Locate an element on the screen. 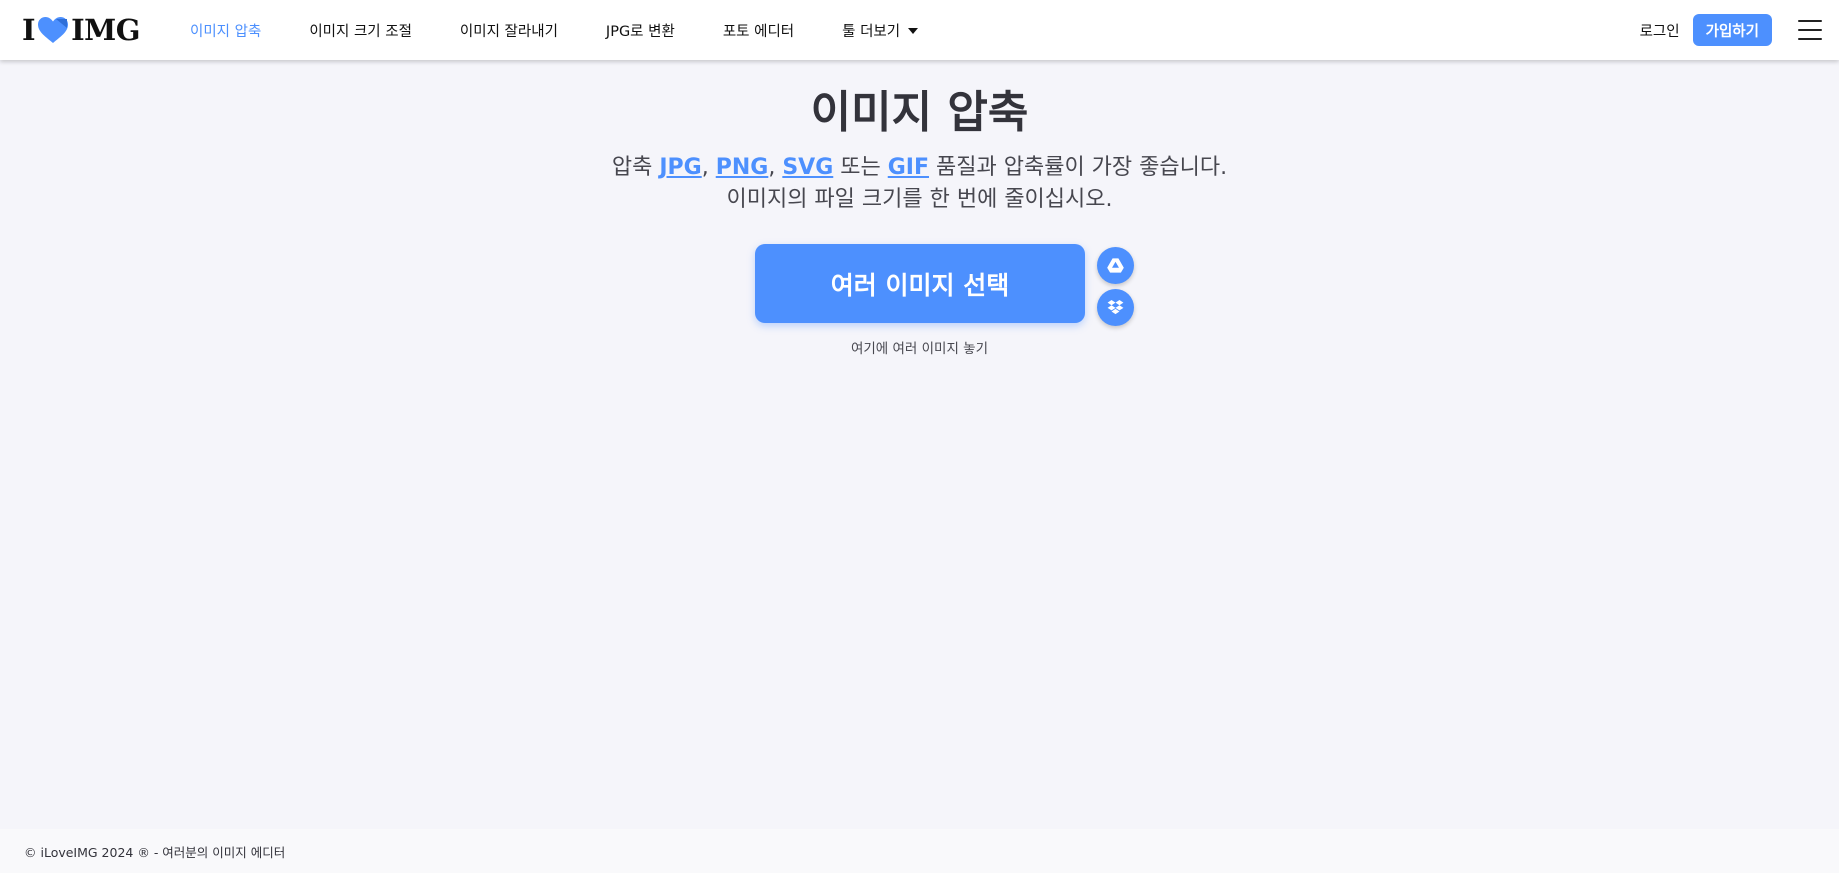 The width and height of the screenshot is (1839, 873). signup-button: 가입하기 is located at coordinates (1732, 30).